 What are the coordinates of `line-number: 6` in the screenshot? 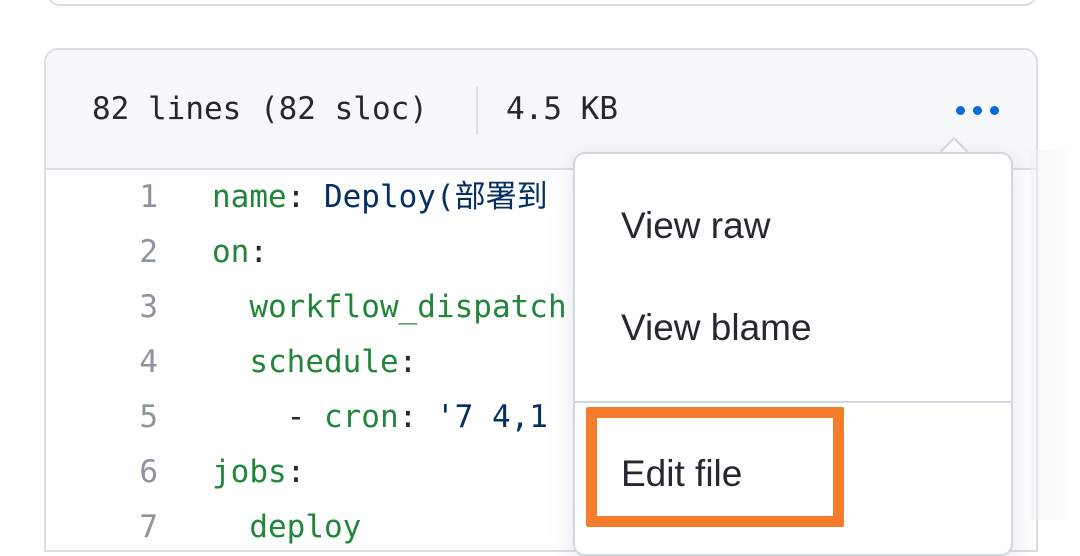 It's located at (128, 472).